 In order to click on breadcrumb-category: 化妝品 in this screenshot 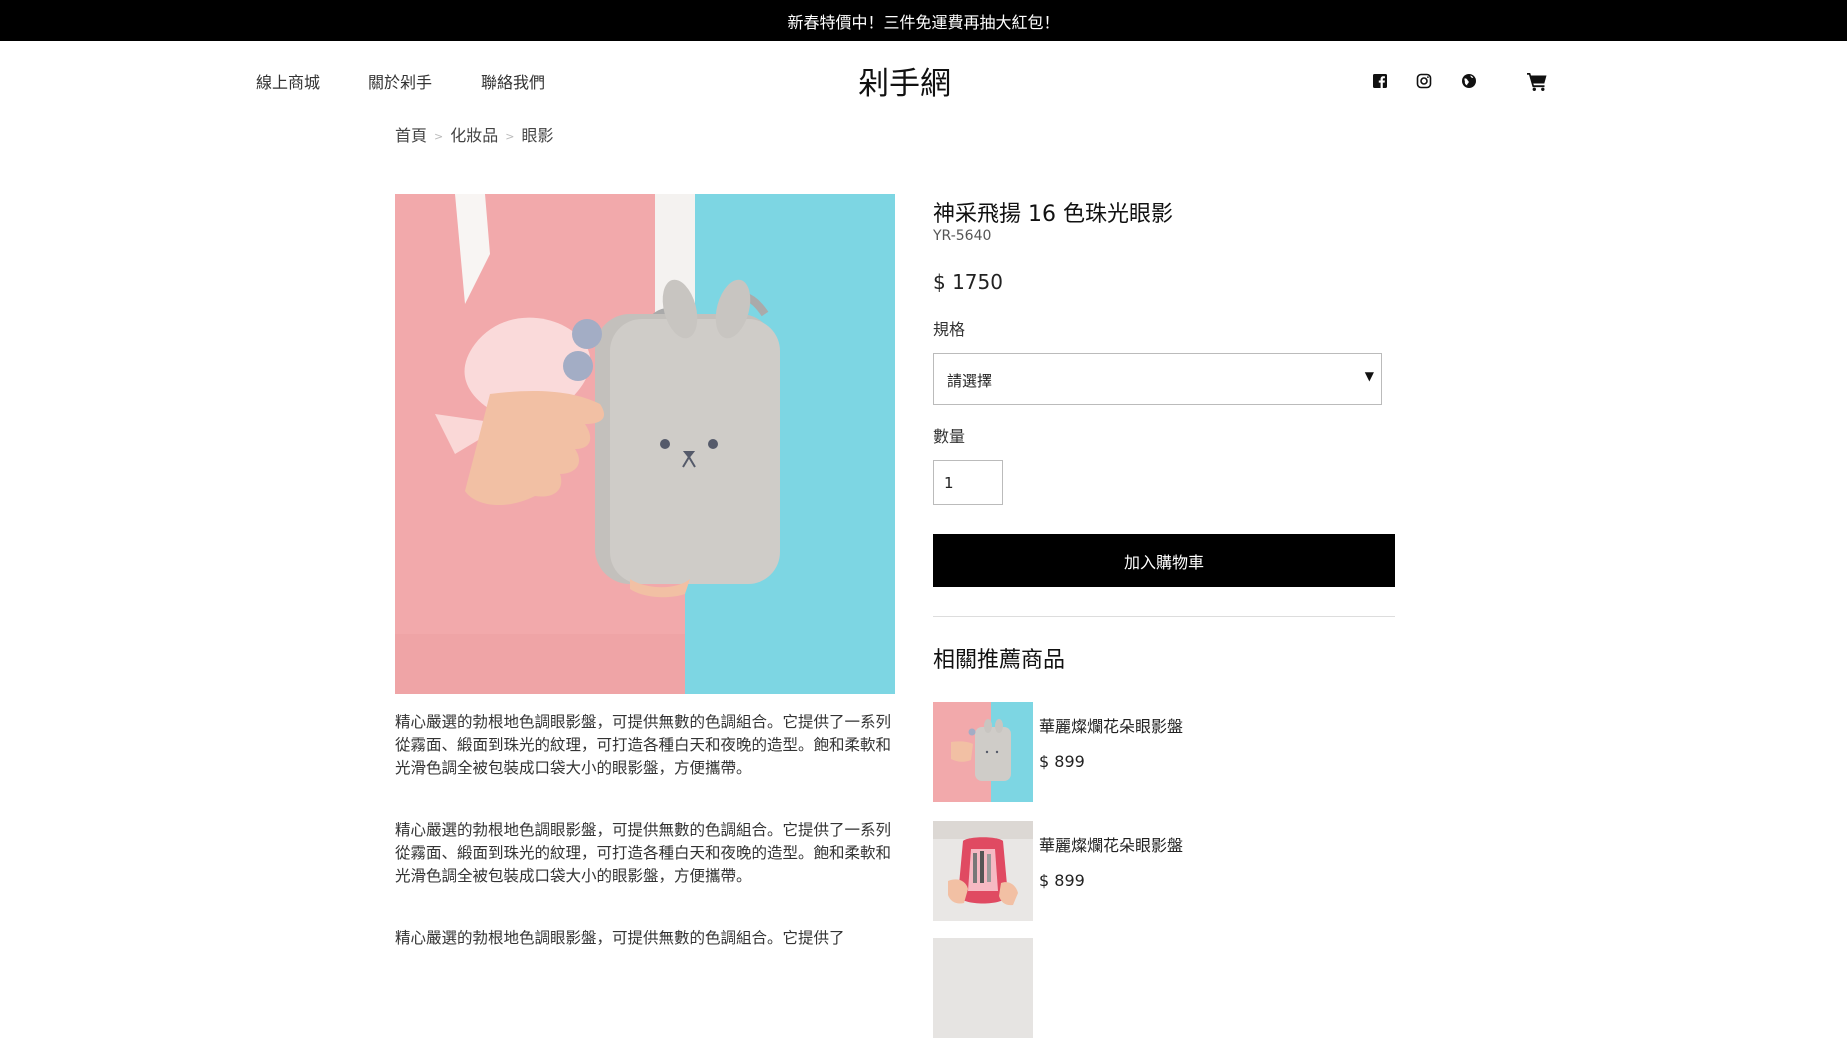, I will do `click(474, 135)`.